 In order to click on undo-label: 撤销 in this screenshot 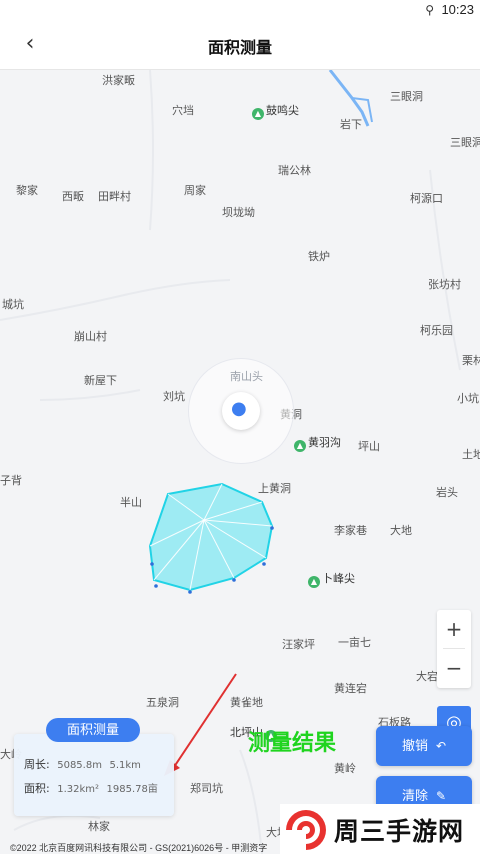, I will do `click(414, 745)`.